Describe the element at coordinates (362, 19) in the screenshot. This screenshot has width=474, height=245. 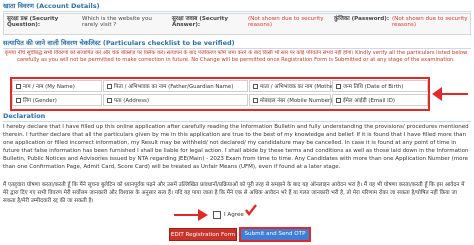
I see `password-label: कुंजिका (Password):` at that location.